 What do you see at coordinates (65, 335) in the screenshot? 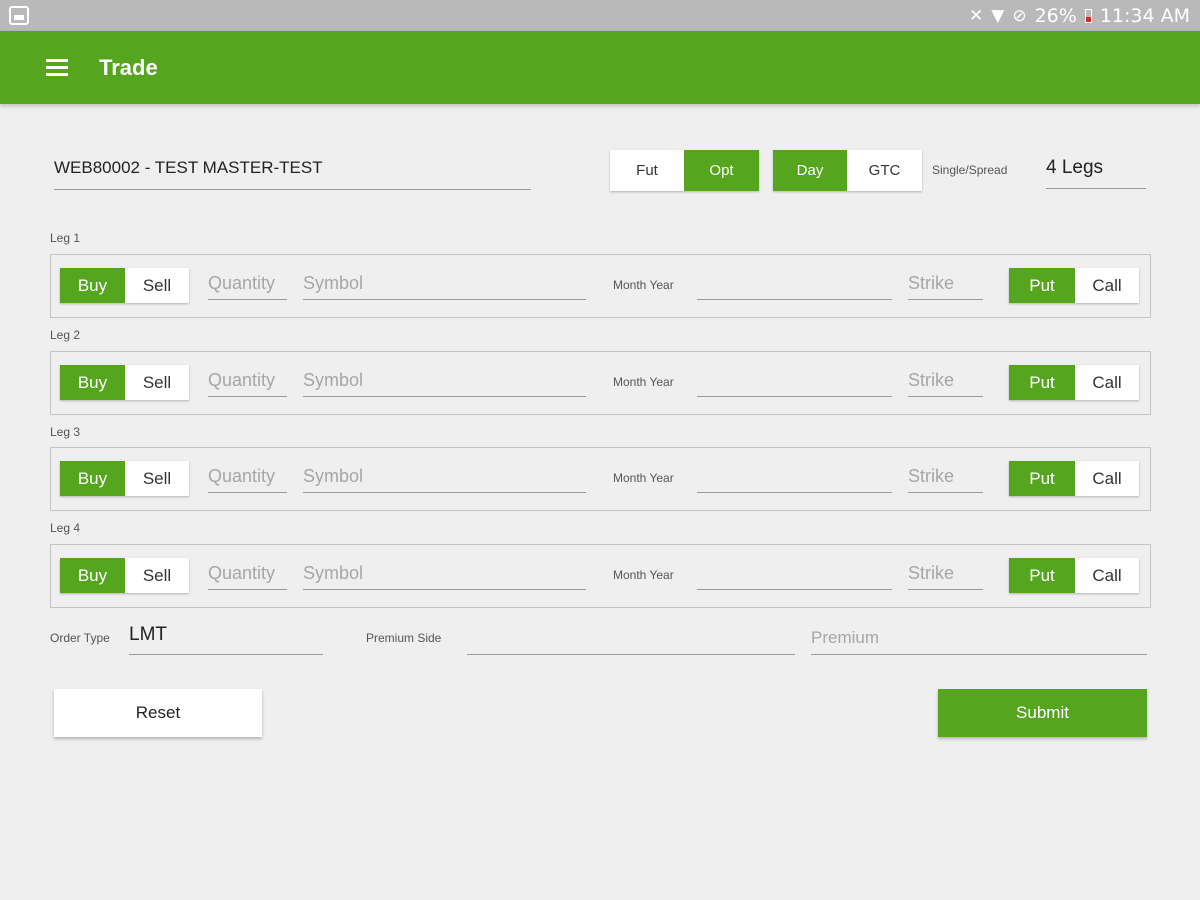
I see `leg-2-label: Leg 2` at bounding box center [65, 335].